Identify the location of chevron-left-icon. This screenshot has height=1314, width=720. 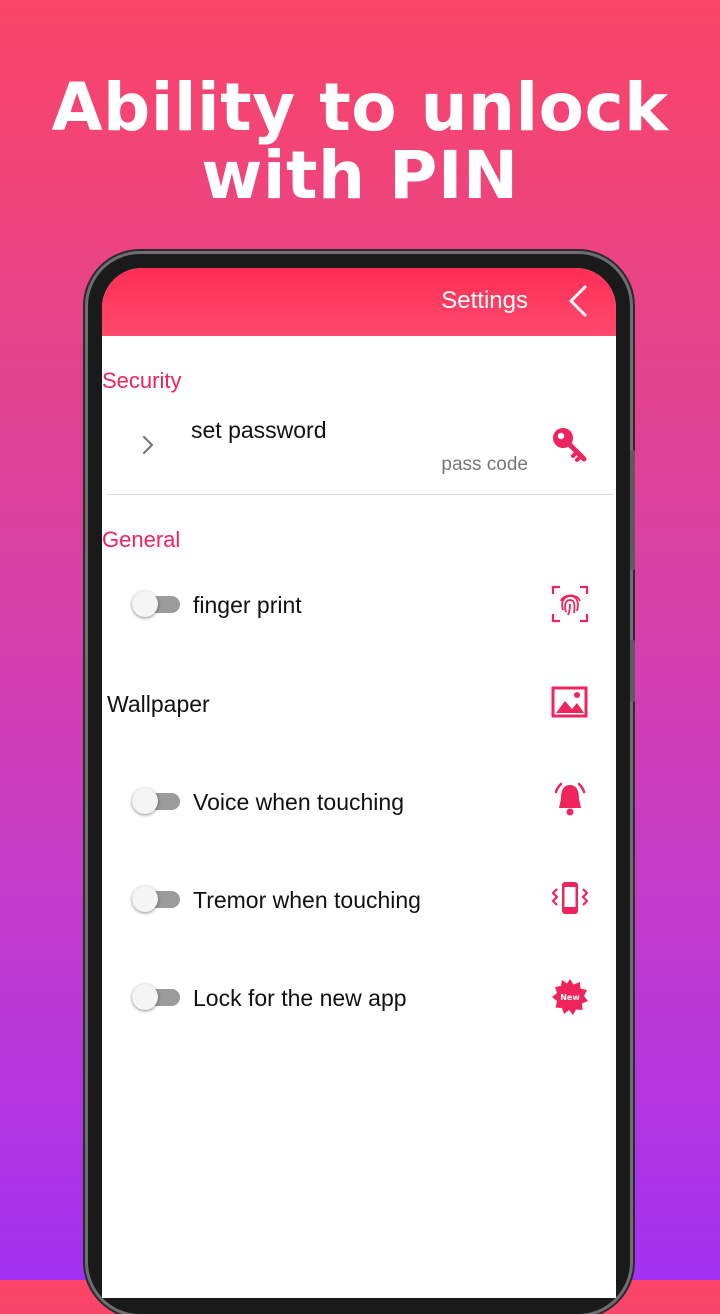
(578, 301).